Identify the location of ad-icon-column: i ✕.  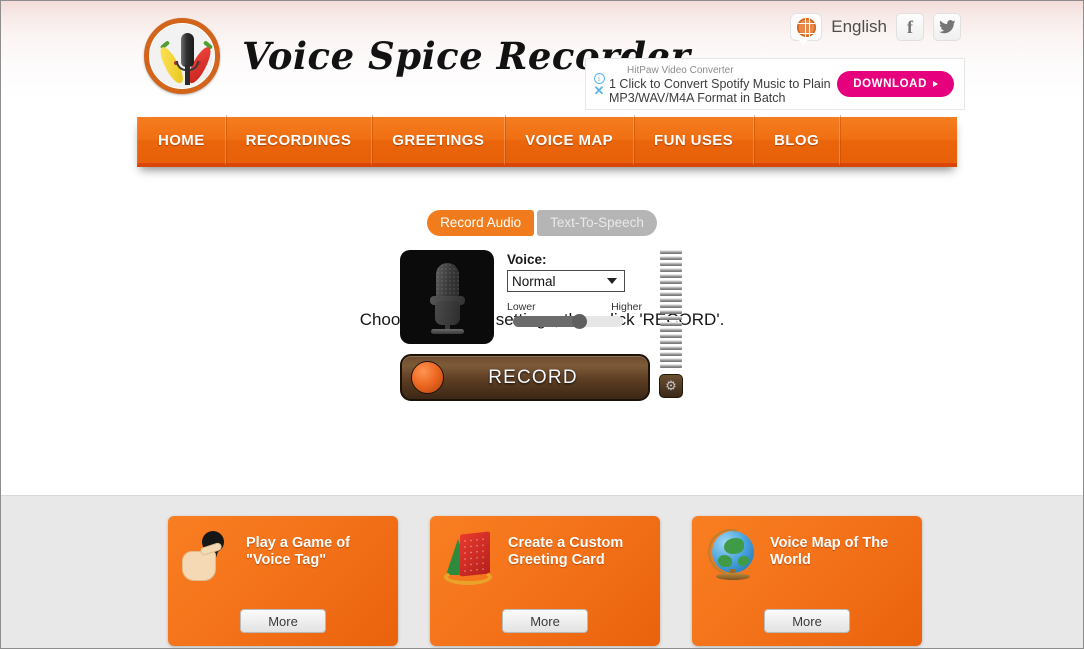
(599, 84).